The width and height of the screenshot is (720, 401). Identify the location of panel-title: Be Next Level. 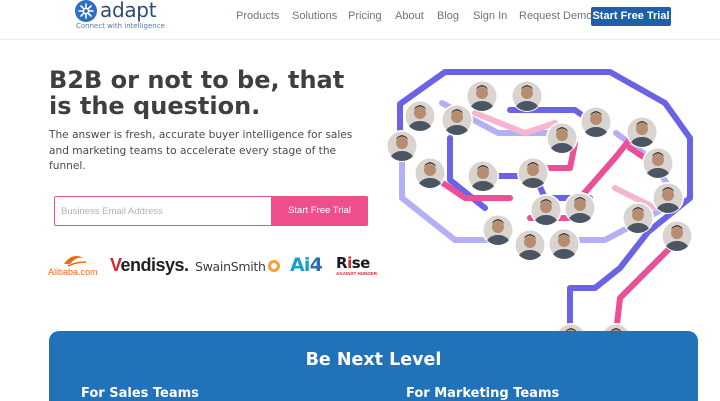
(373, 360).